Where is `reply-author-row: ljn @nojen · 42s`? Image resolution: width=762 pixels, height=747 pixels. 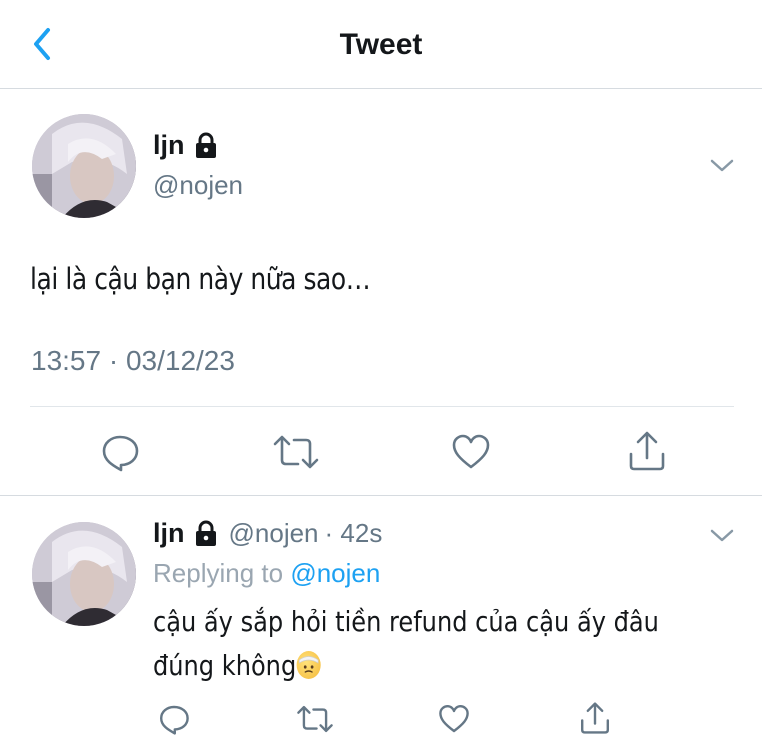
reply-author-row: ljn @nojen · 42s is located at coordinates (267, 533).